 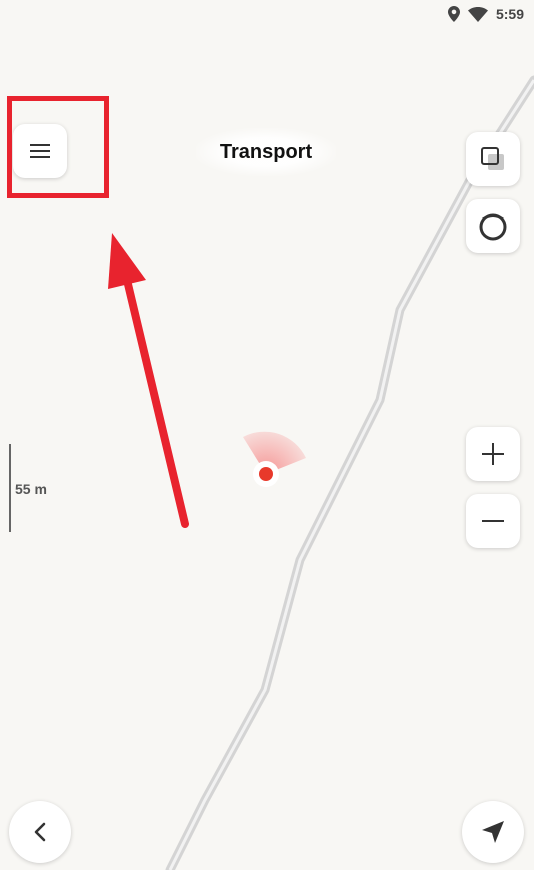 I want to click on chevron-left-icon, so click(x=40, y=832).